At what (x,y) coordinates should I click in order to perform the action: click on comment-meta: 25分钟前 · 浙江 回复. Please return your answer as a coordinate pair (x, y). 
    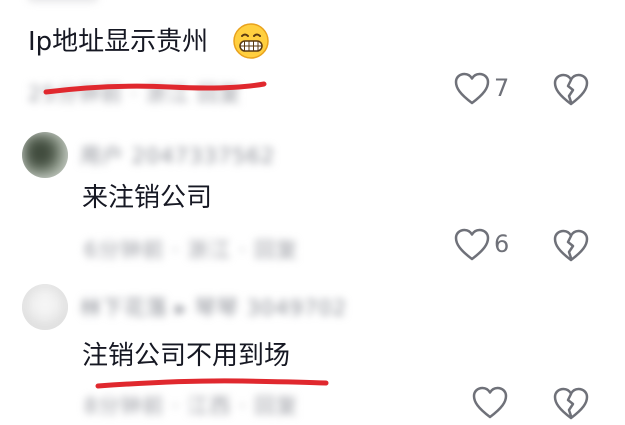
    Looking at the image, I should click on (134, 93).